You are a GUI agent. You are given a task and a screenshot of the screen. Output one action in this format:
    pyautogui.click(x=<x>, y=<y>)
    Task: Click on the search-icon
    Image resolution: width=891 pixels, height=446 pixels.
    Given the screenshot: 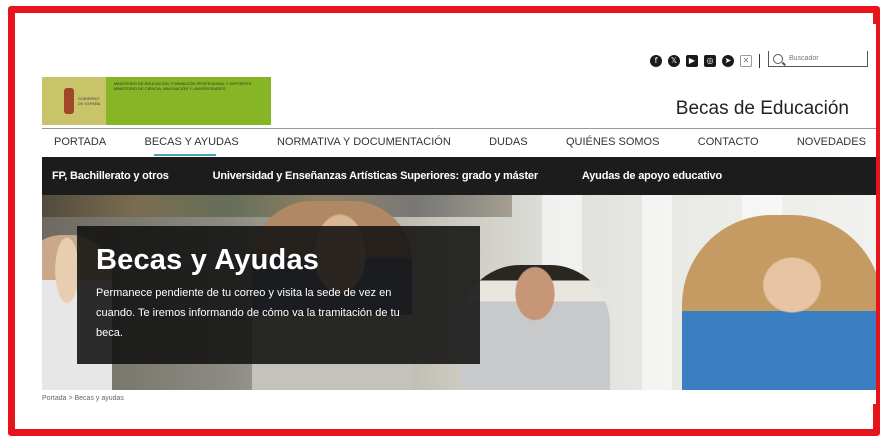 What is the action you would take?
    pyautogui.click(x=778, y=58)
    